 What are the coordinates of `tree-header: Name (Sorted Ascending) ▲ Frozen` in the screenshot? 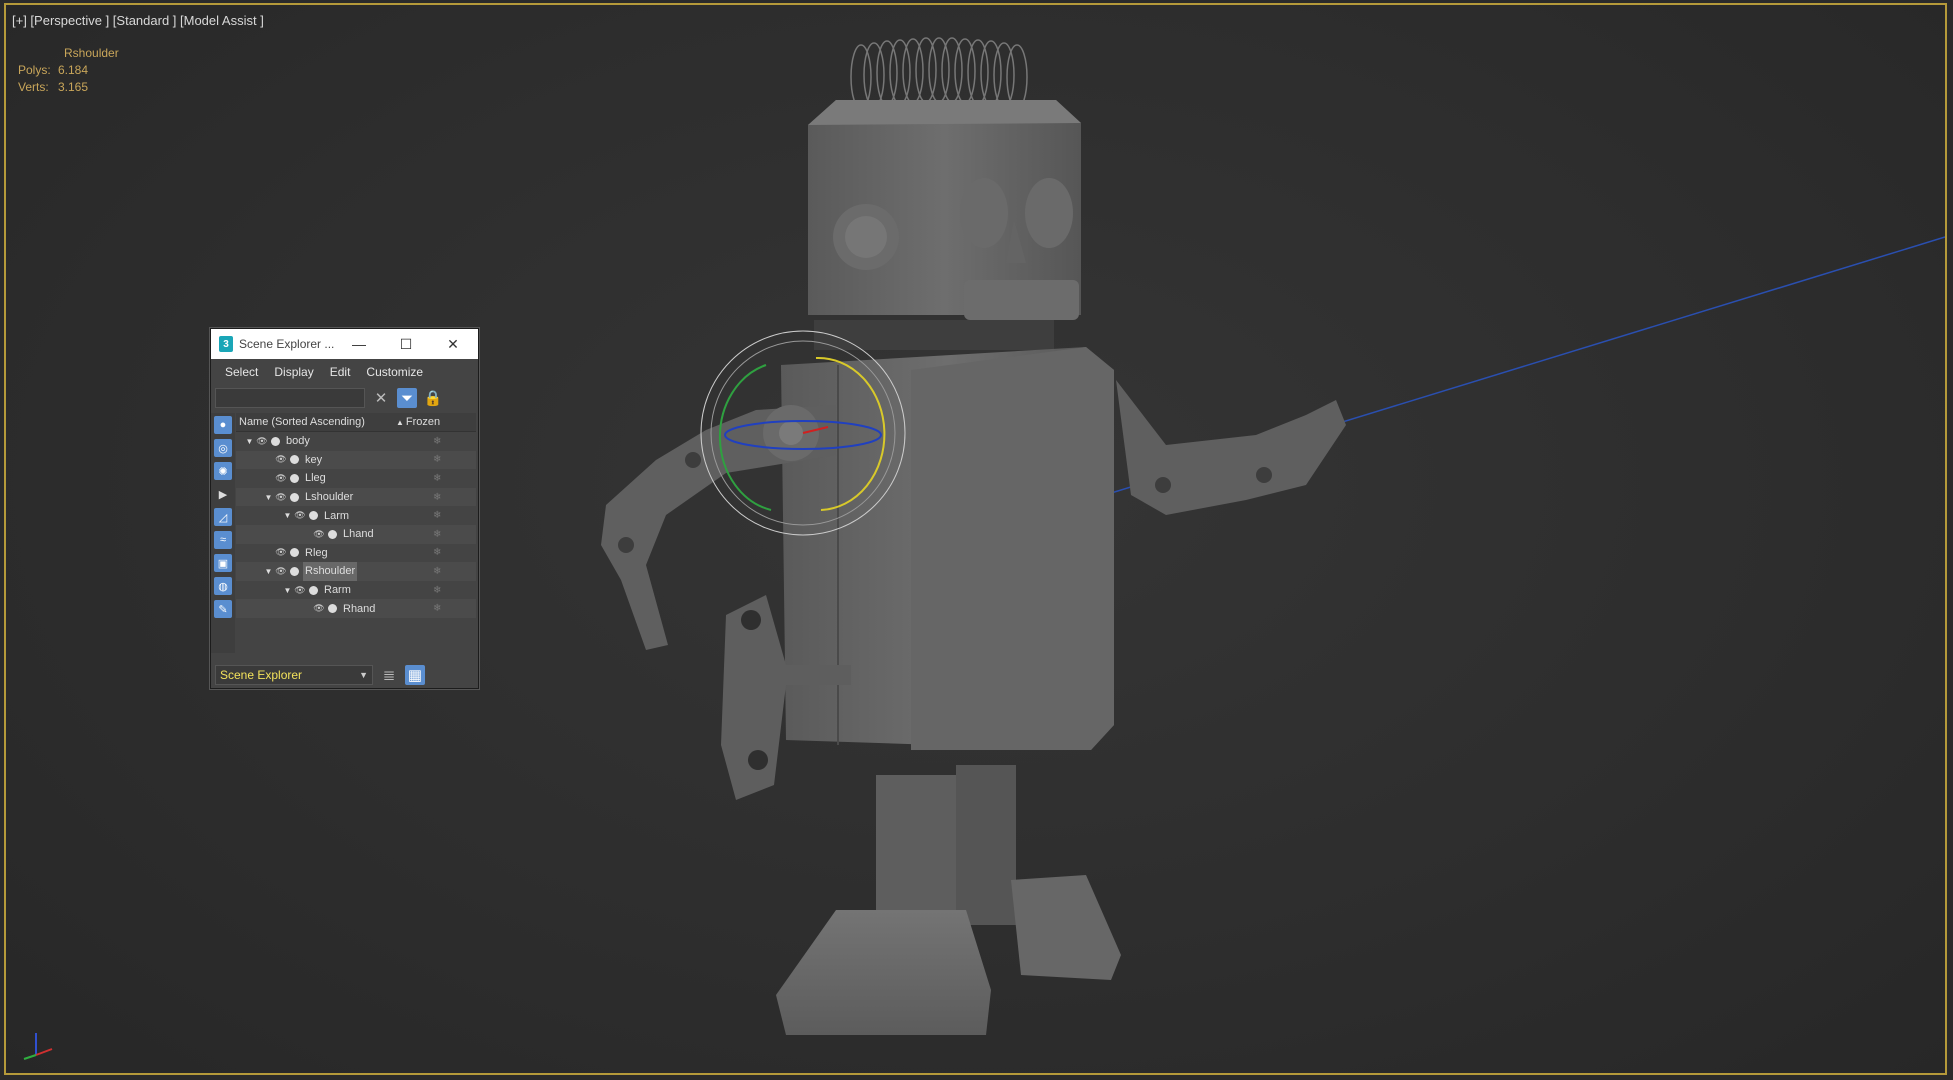 It's located at (356, 422).